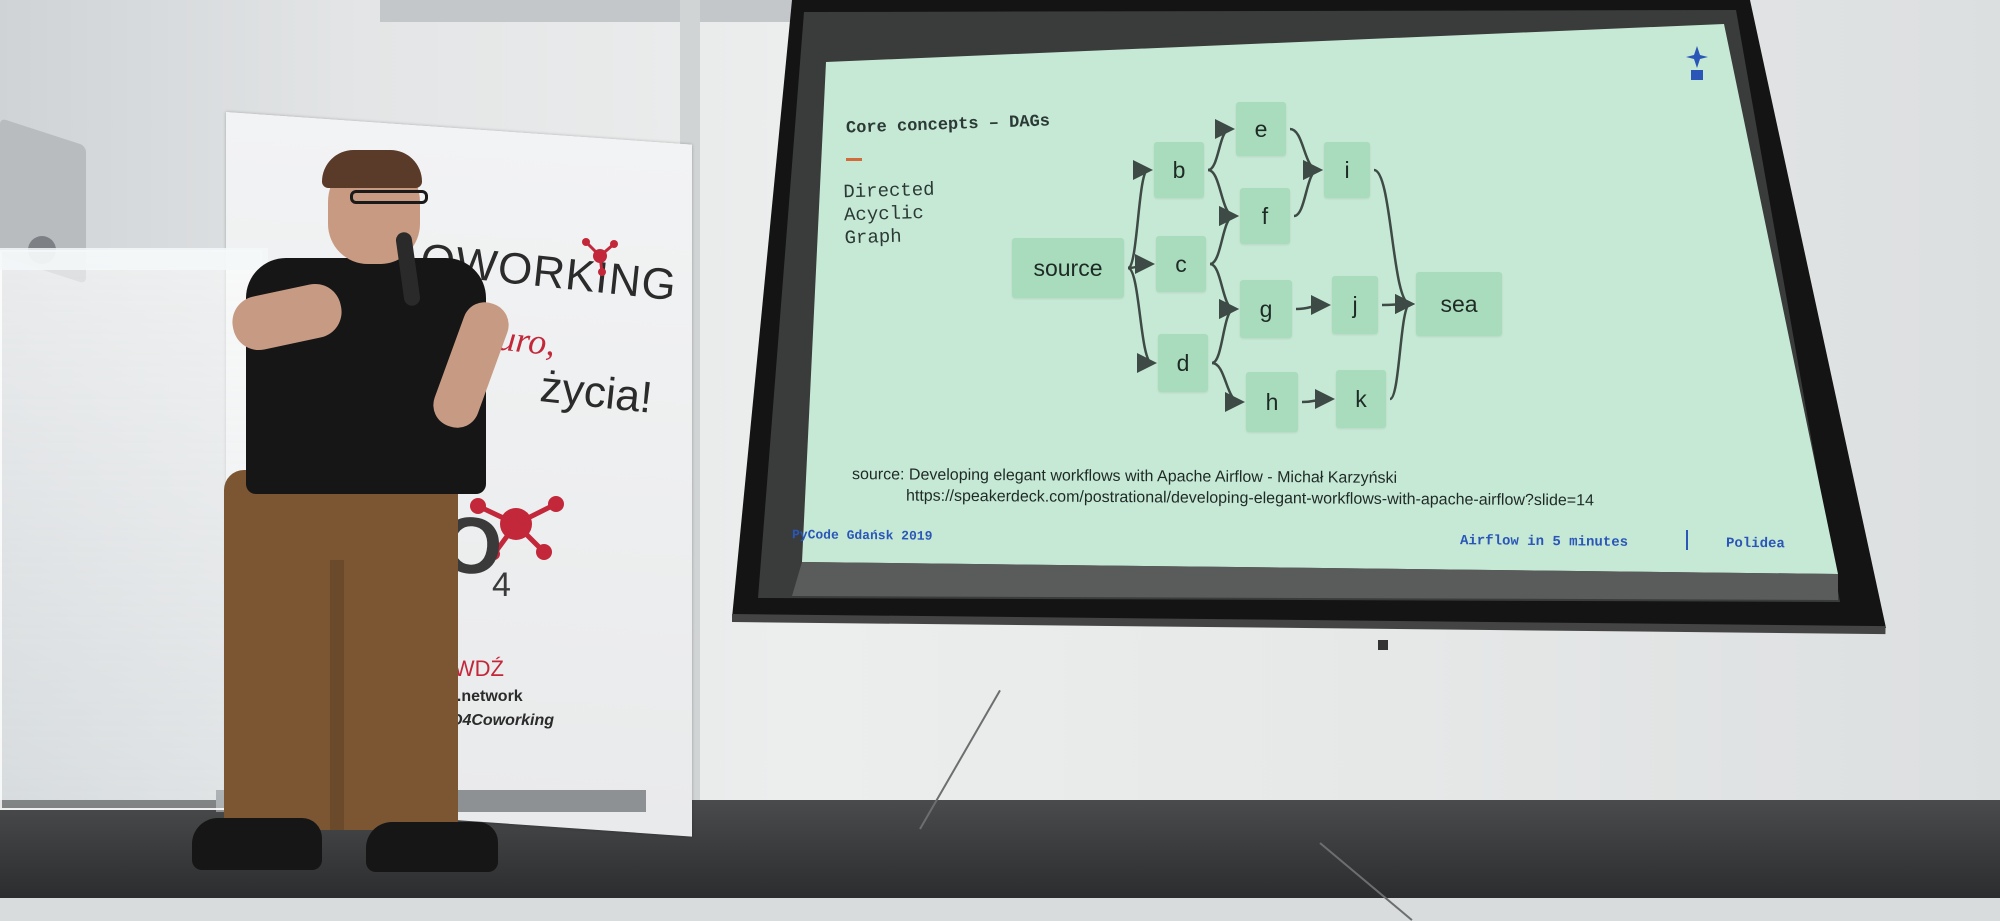 The height and width of the screenshot is (921, 2000). What do you see at coordinates (1228, 386) in the screenshot?
I see `dag-edge-d-h` at bounding box center [1228, 386].